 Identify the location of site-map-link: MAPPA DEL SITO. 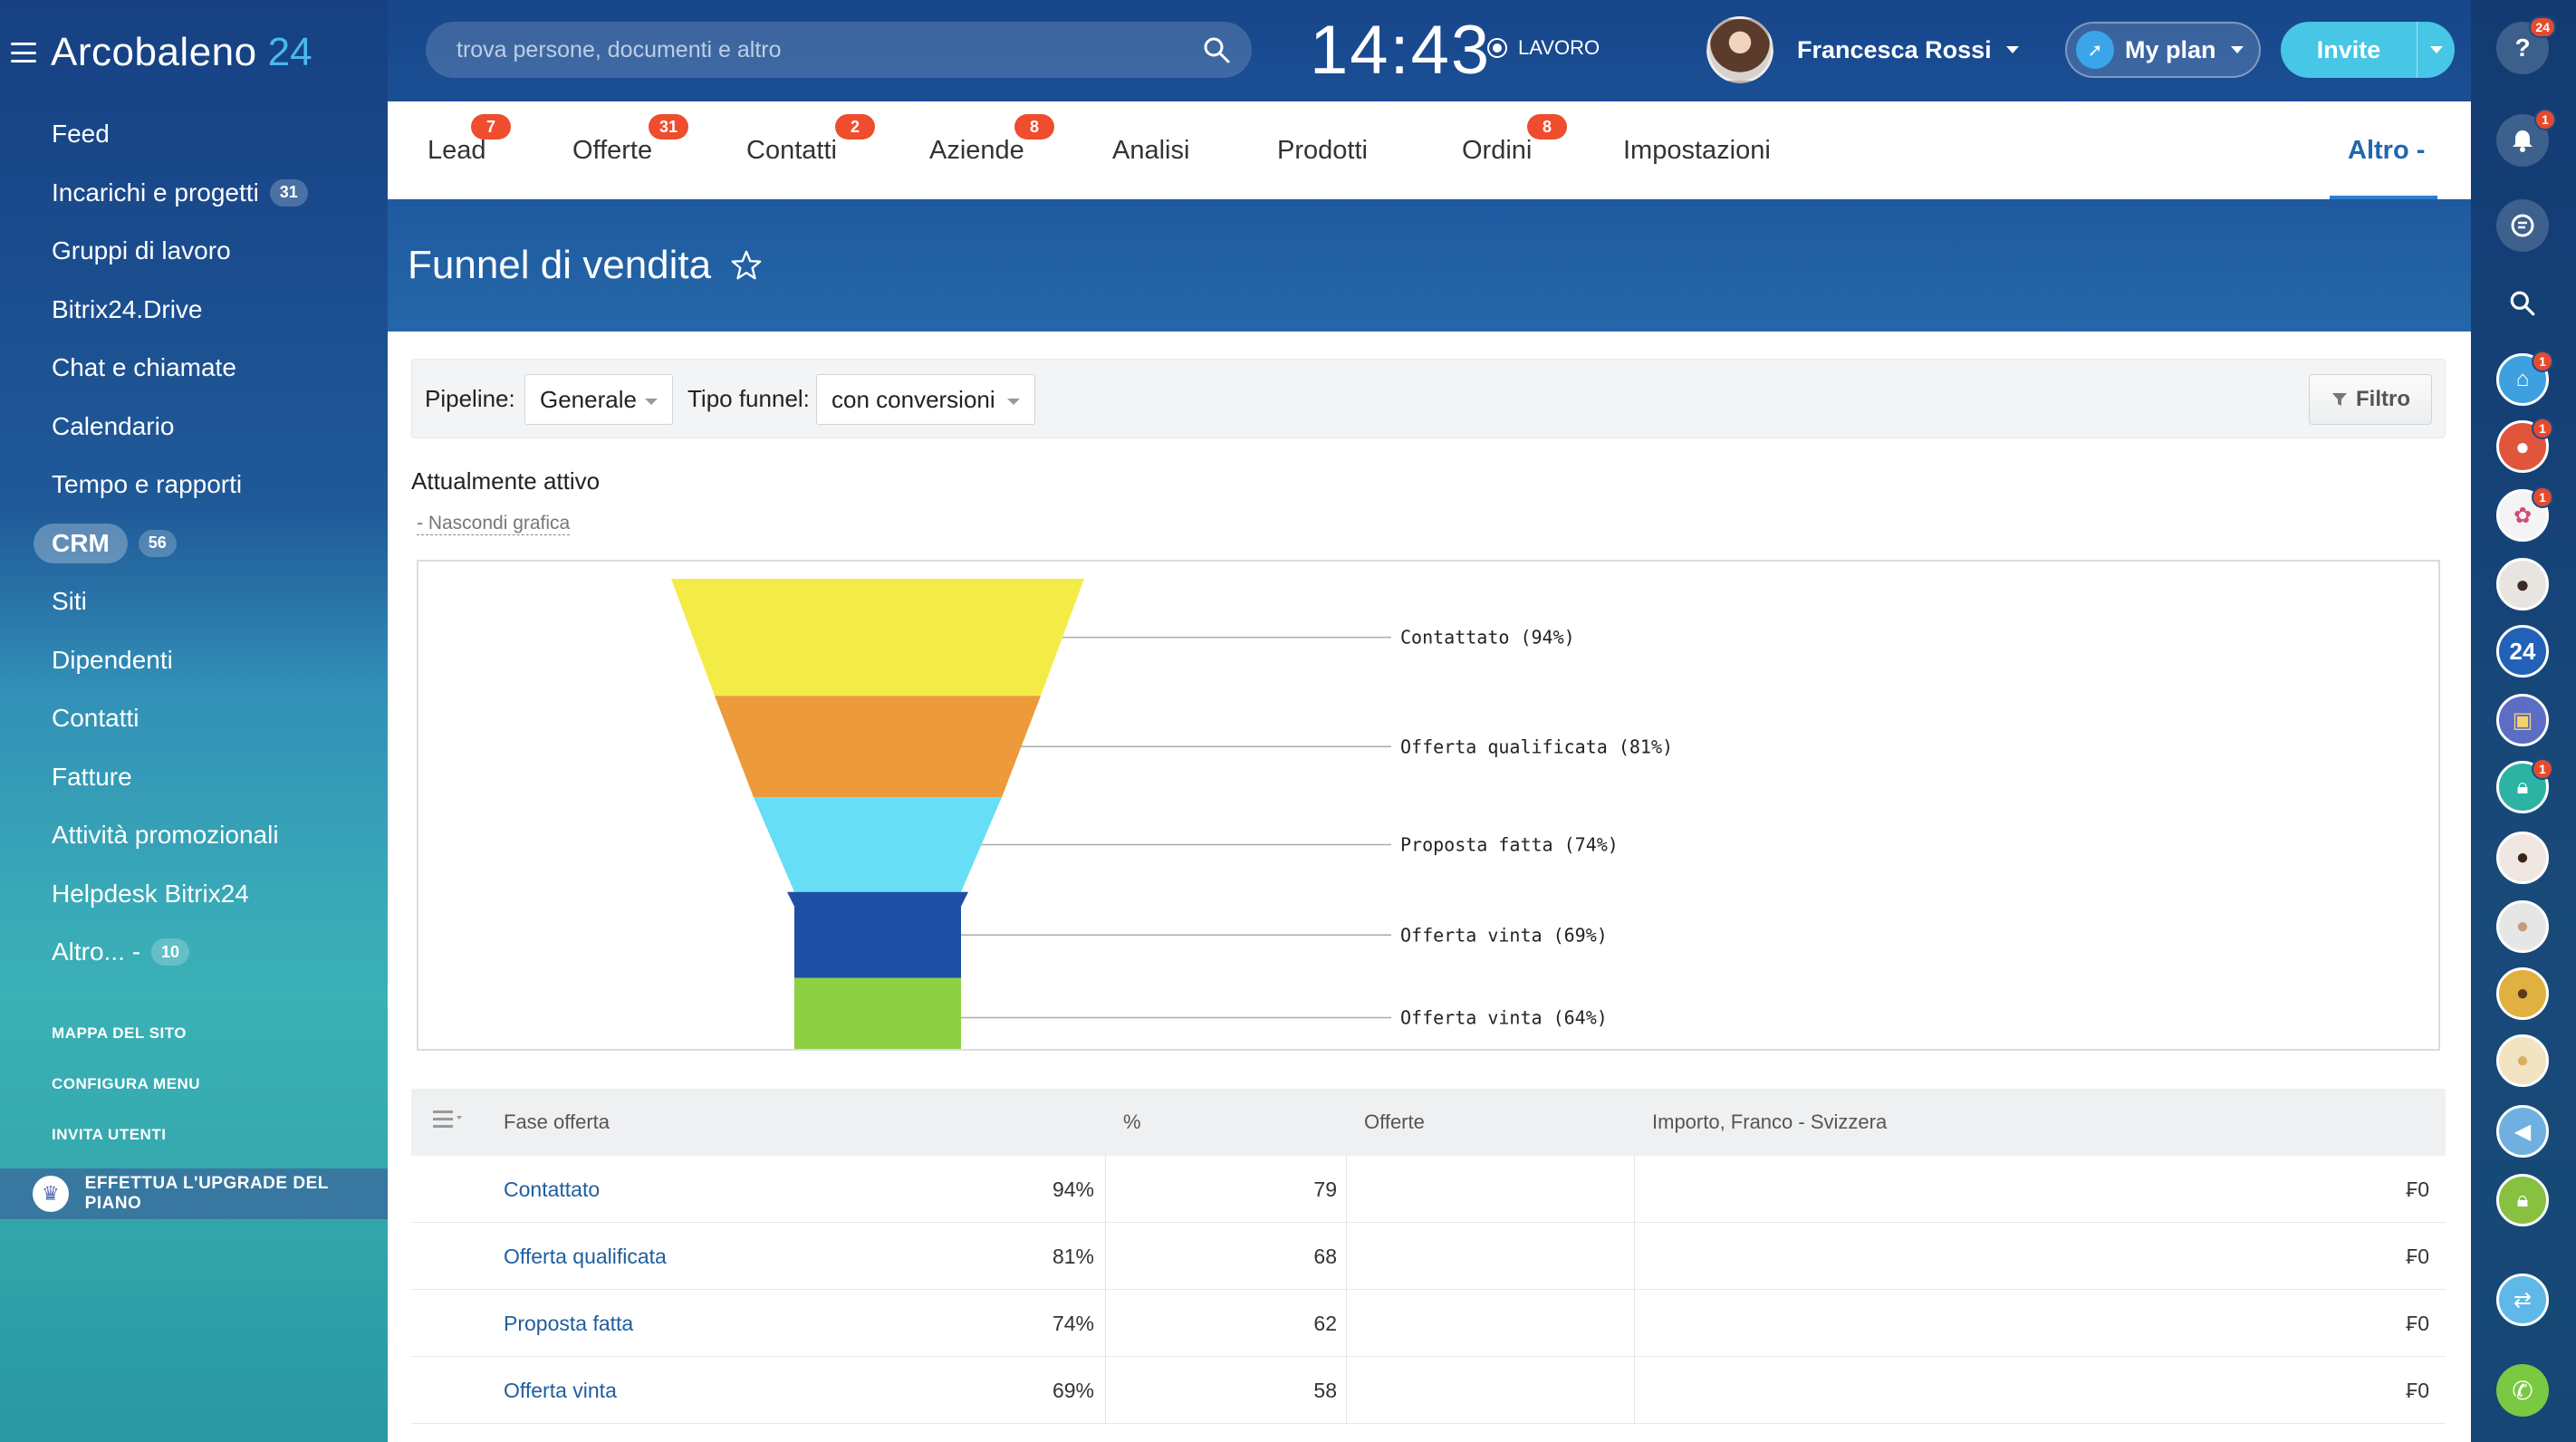
(119, 1033).